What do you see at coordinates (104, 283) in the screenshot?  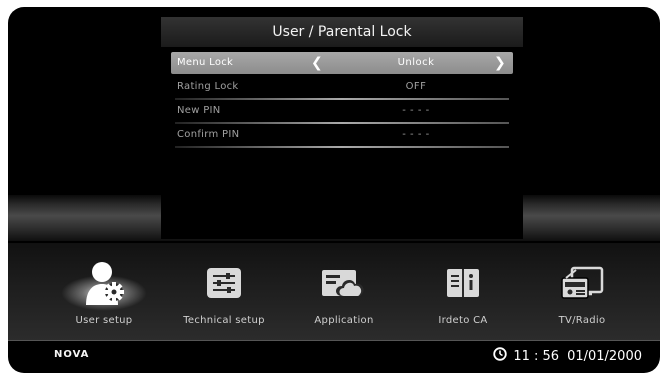 I see `user-gear-icon` at bounding box center [104, 283].